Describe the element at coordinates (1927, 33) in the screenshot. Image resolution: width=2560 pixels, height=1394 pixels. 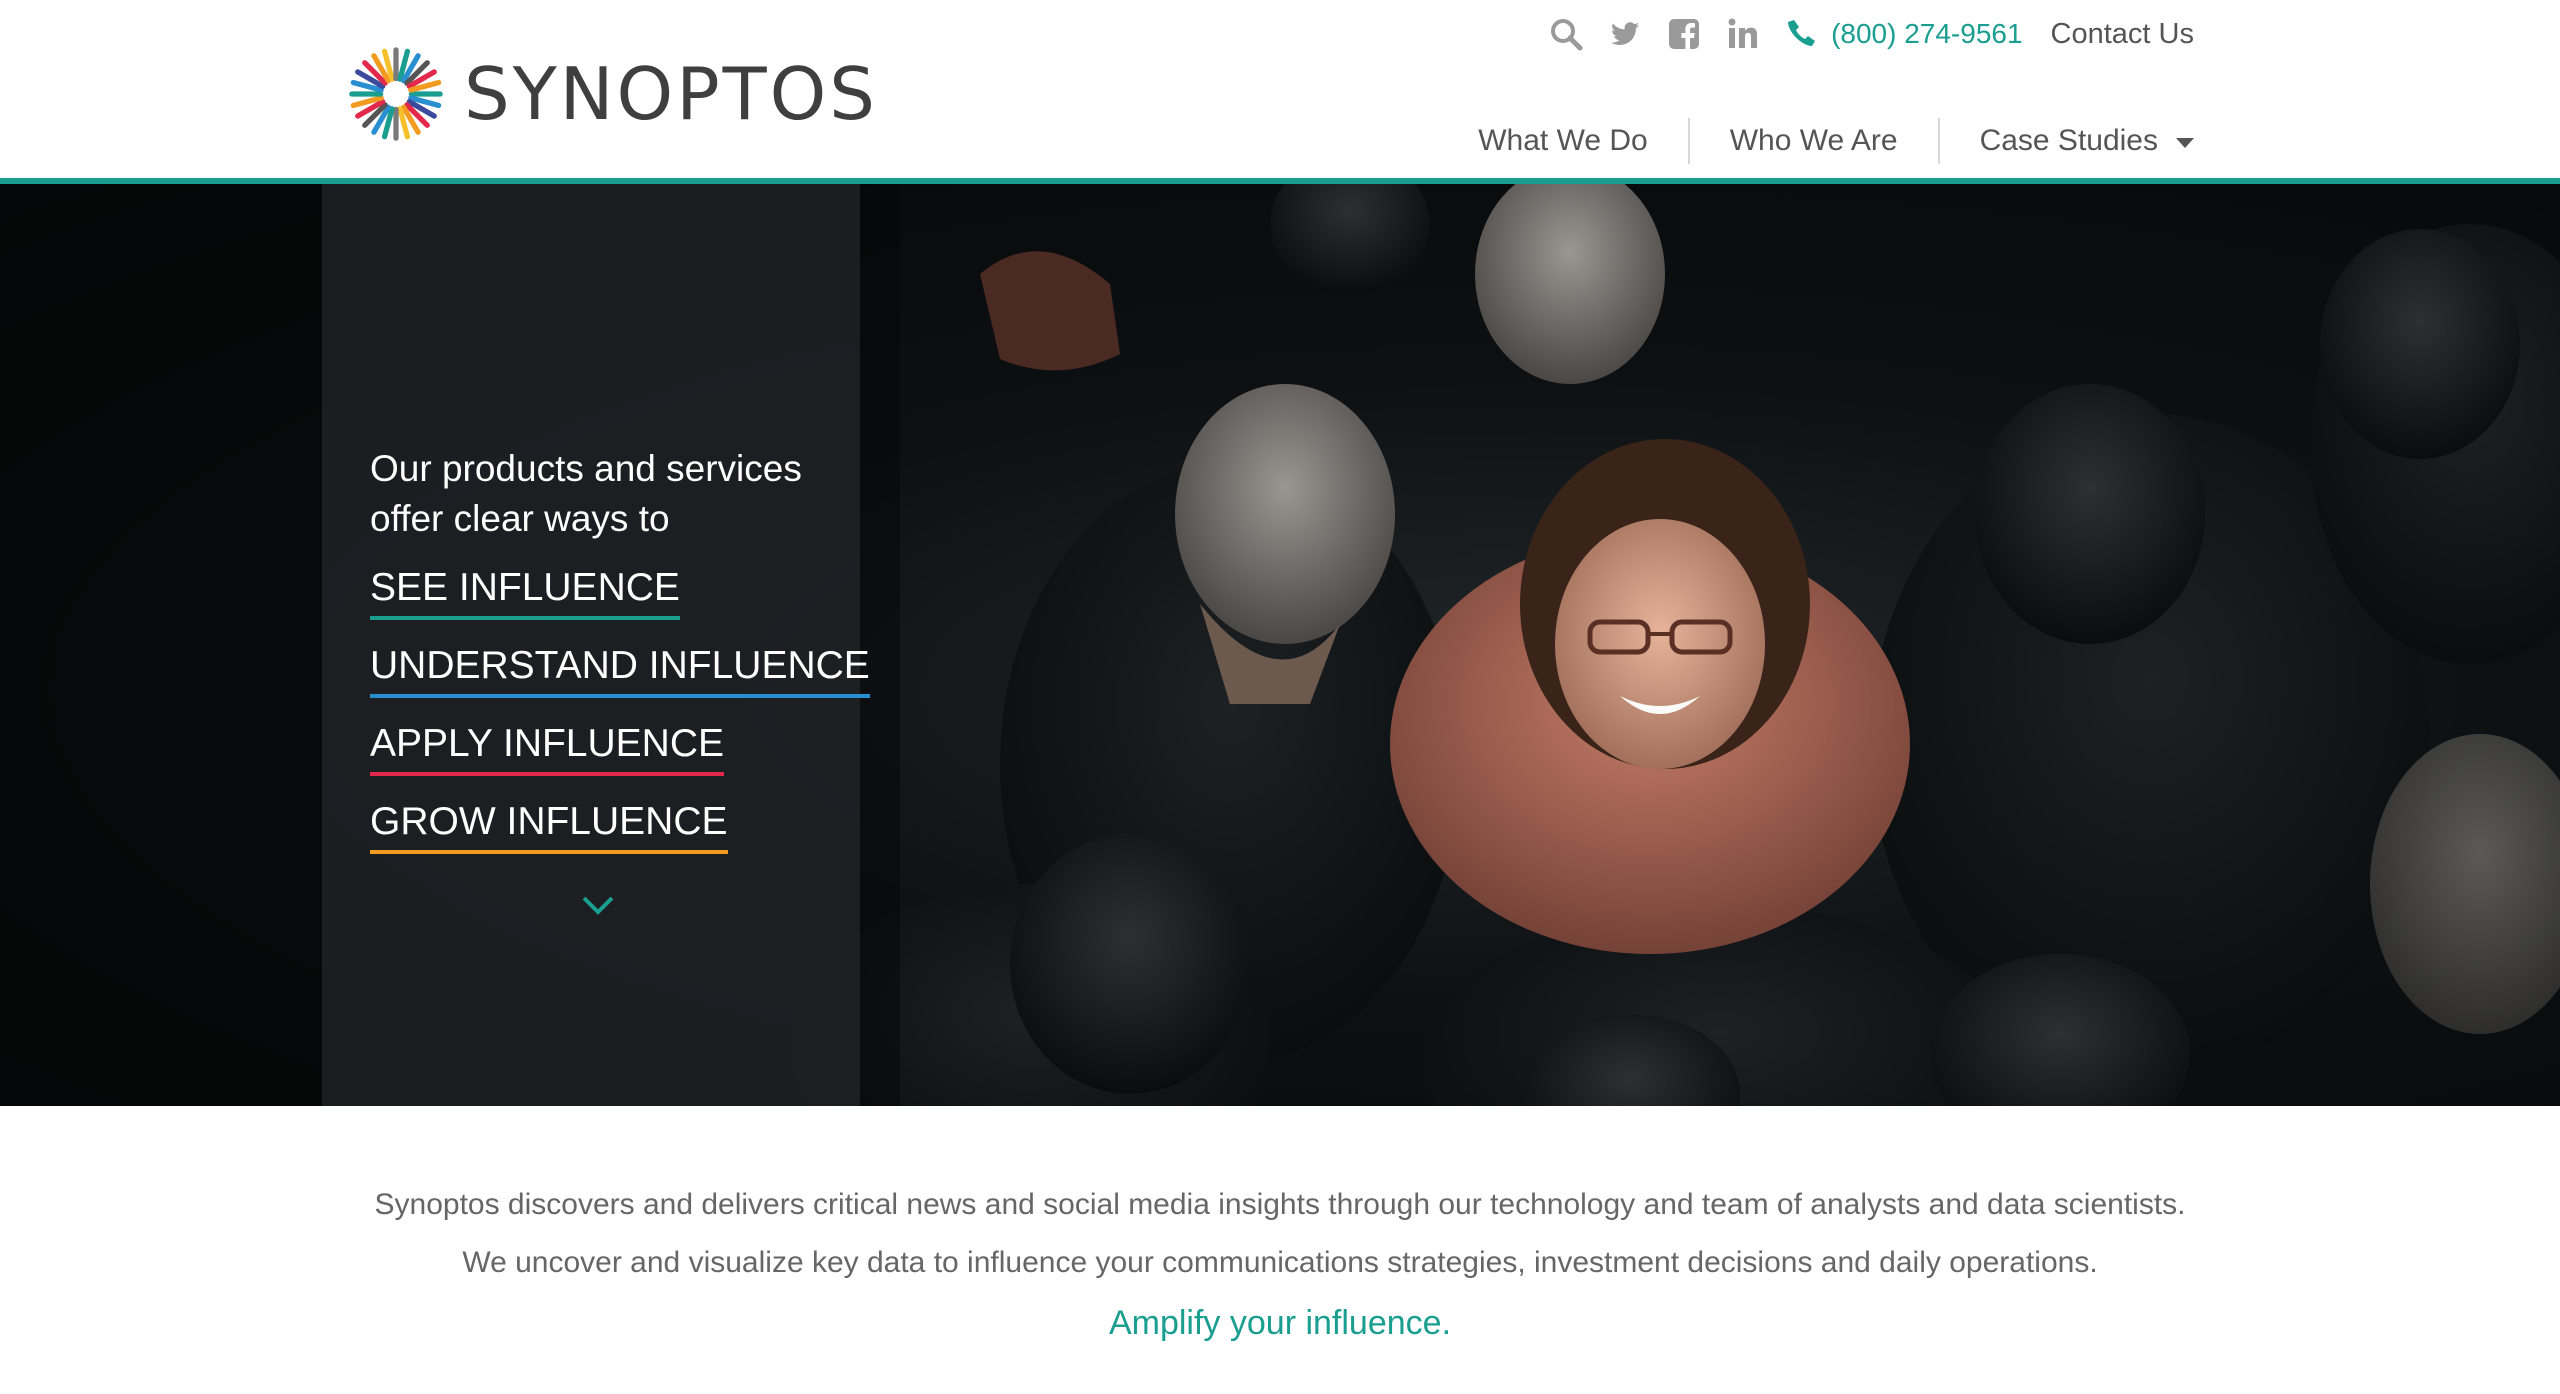
I see `phone-number: (800) 274-9561` at that location.